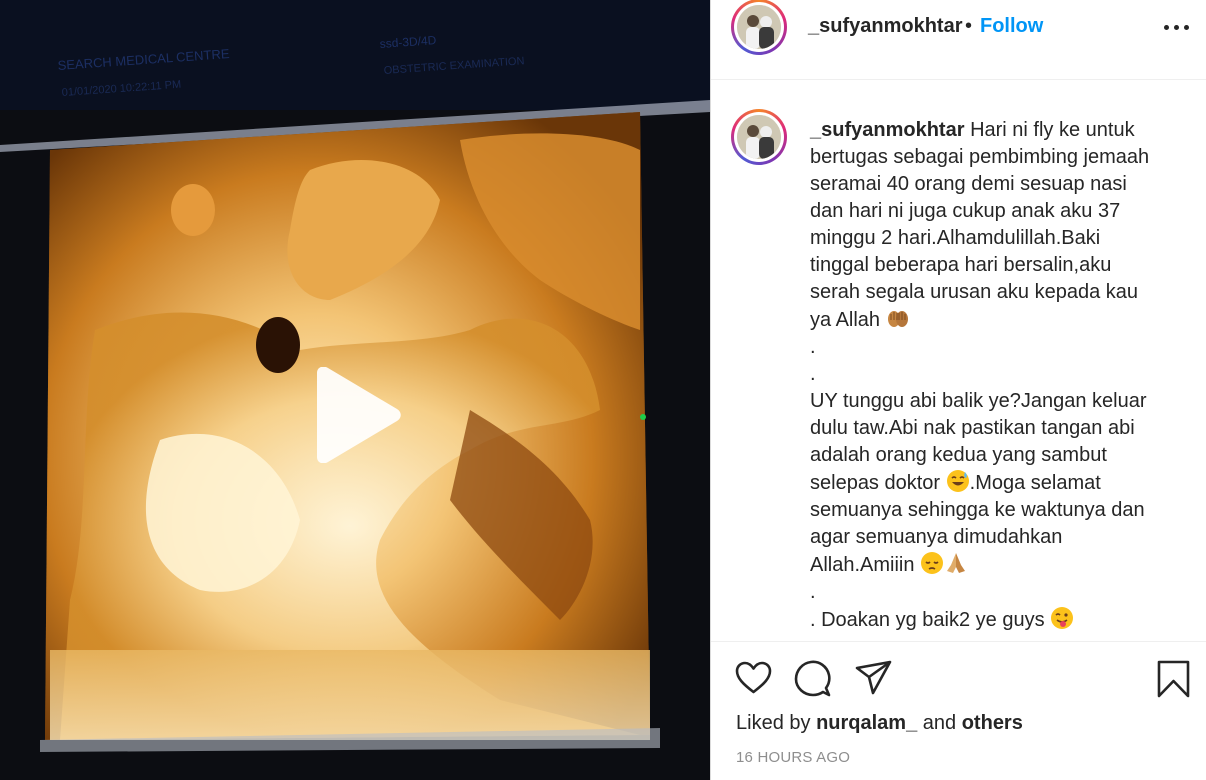 Image resolution: width=1206 pixels, height=780 pixels. What do you see at coordinates (885, 26) in the screenshot?
I see `header-username: _sufyanmokhtar` at bounding box center [885, 26].